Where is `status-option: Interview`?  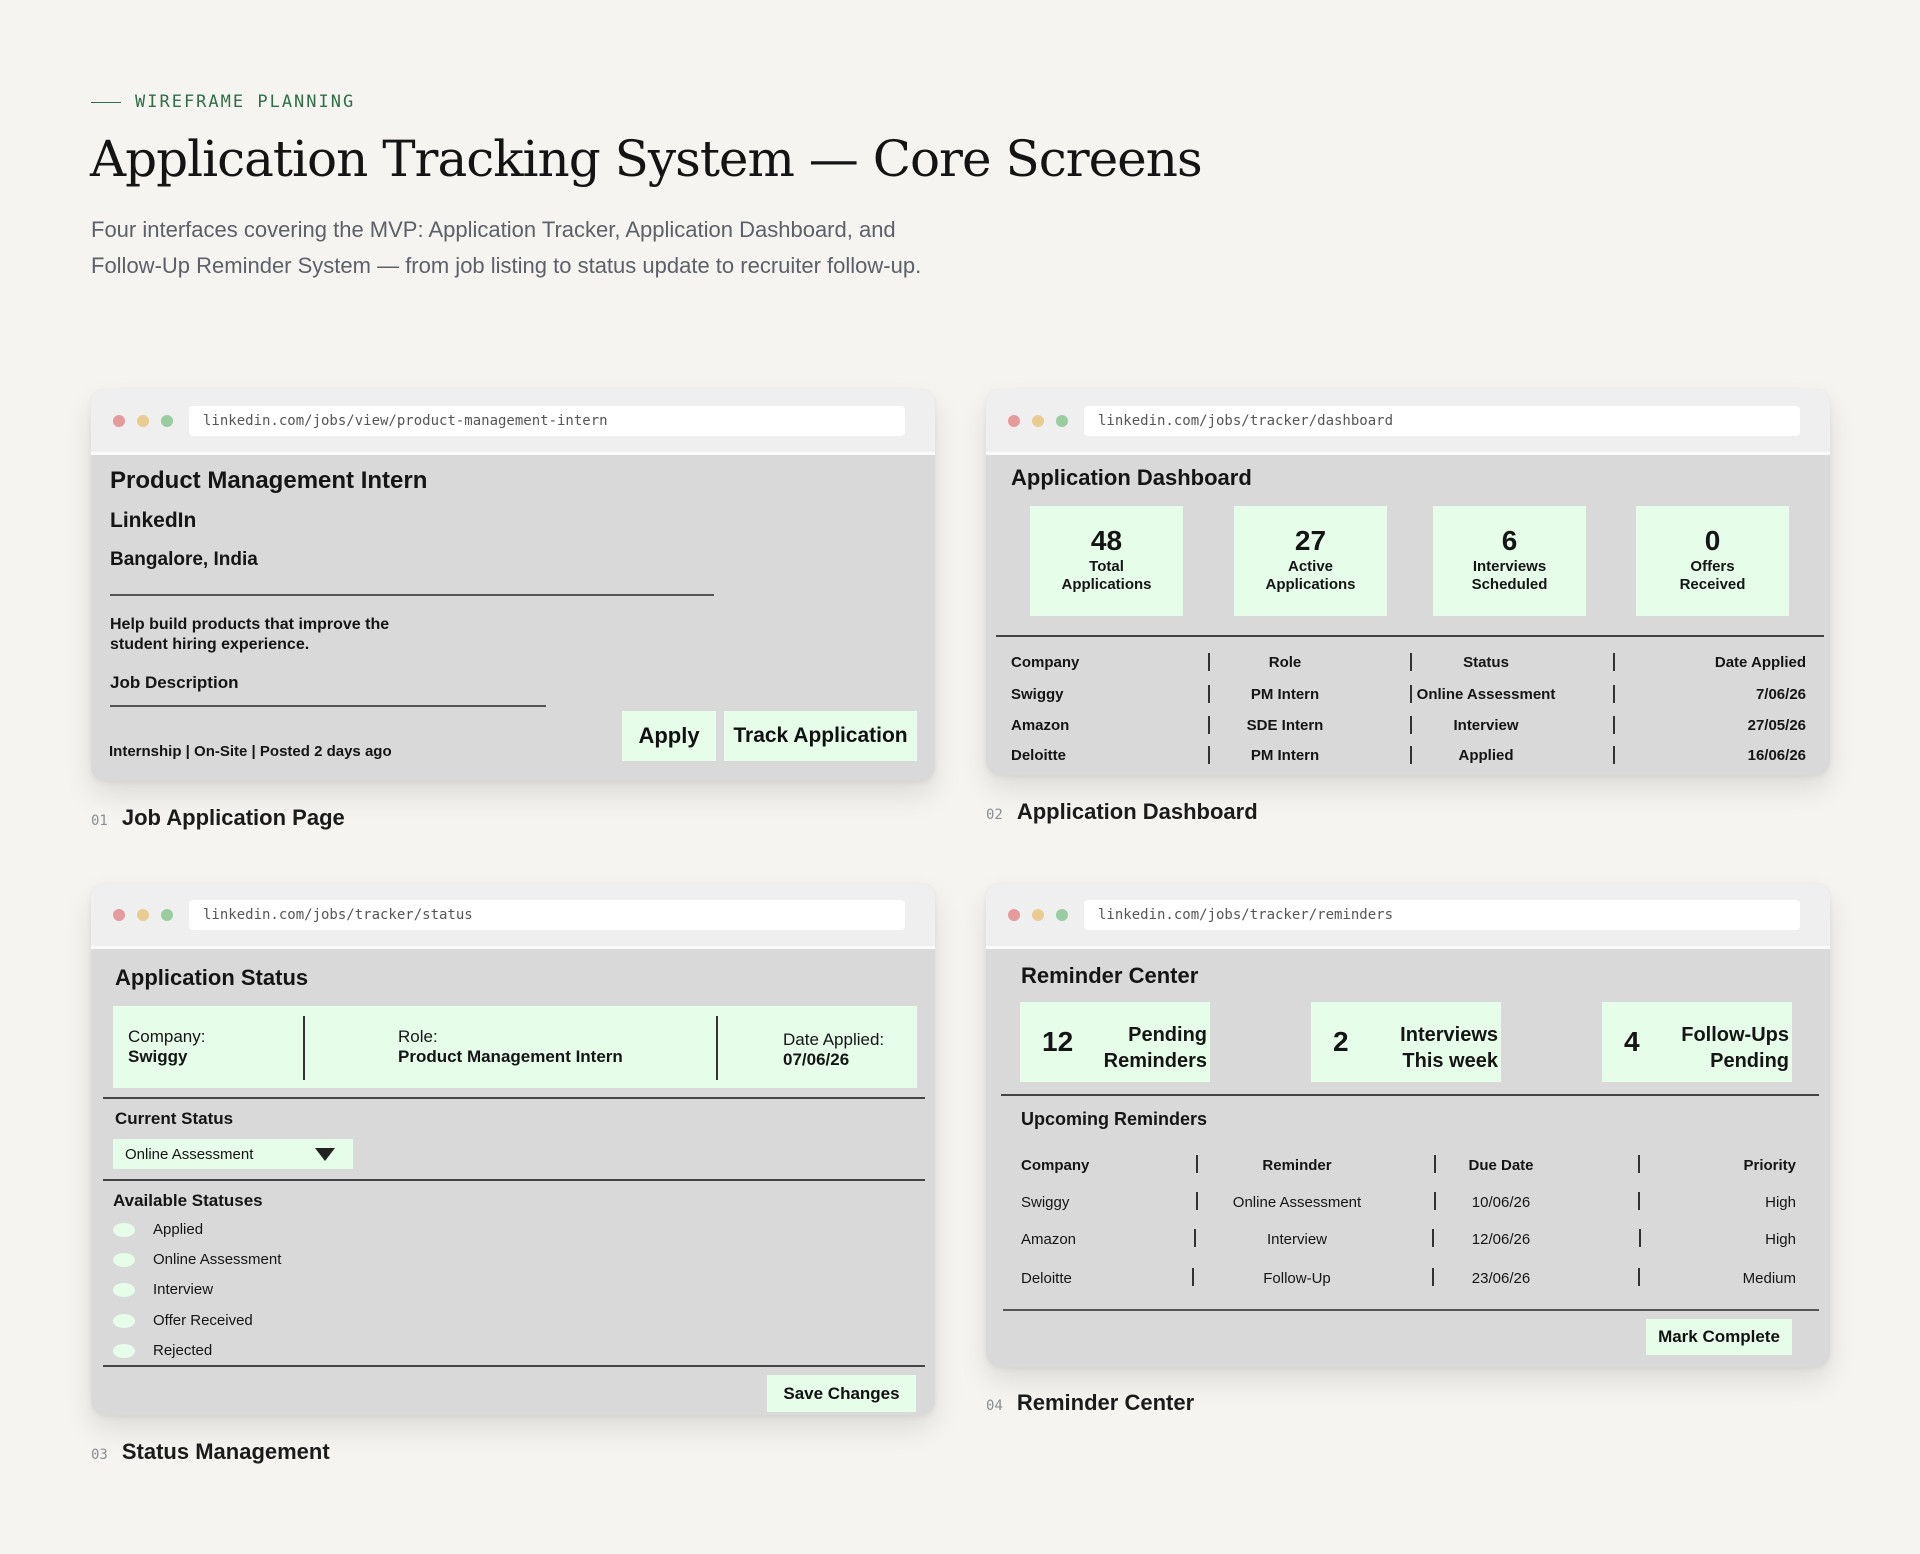
status-option: Interview is located at coordinates (163, 1289).